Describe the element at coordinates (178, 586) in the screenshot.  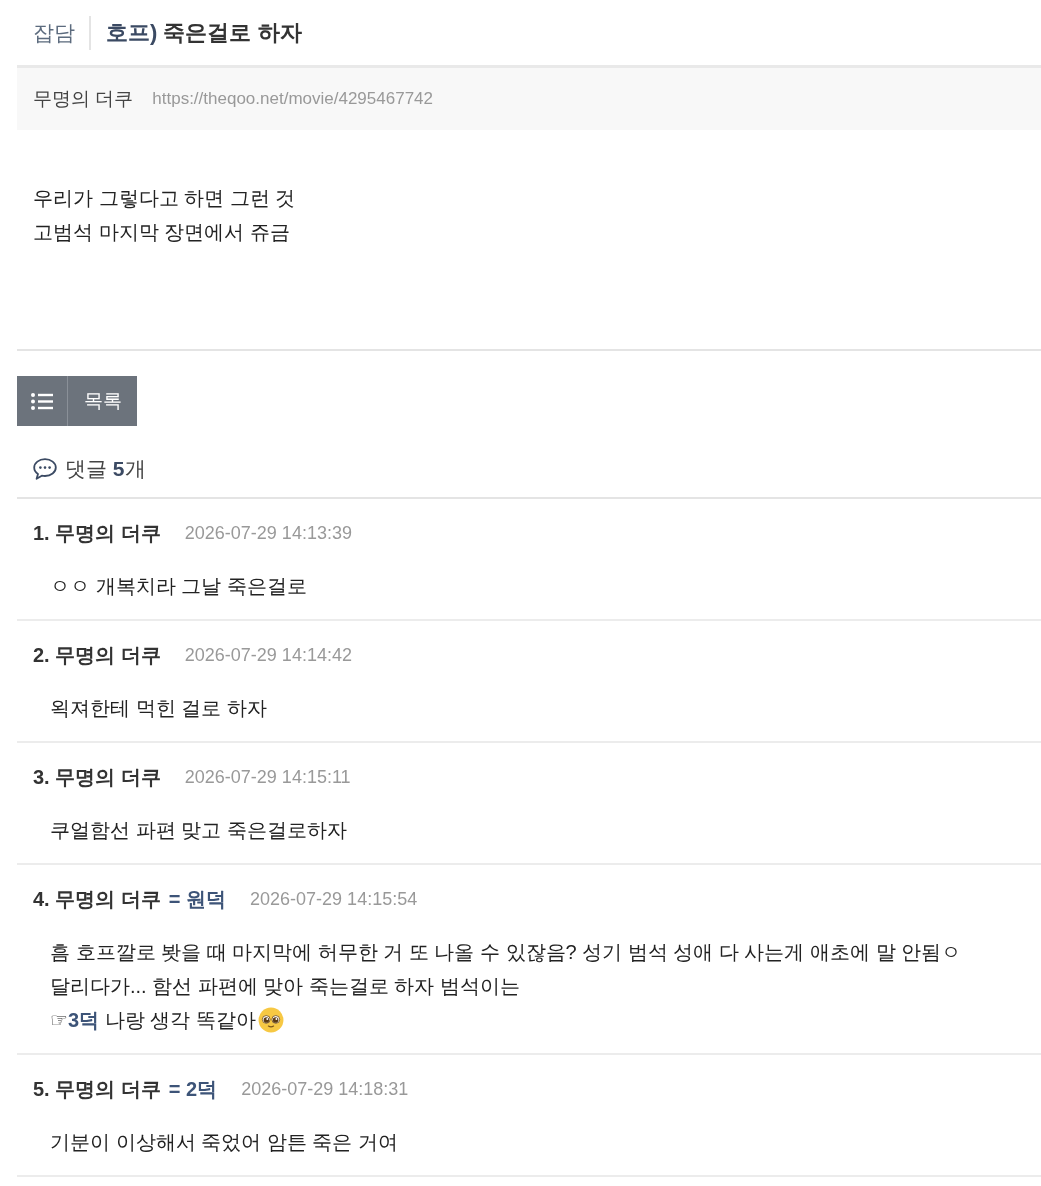
I see `comment-text: ㅇㅇ 개복치라 그날 죽은걸로` at that location.